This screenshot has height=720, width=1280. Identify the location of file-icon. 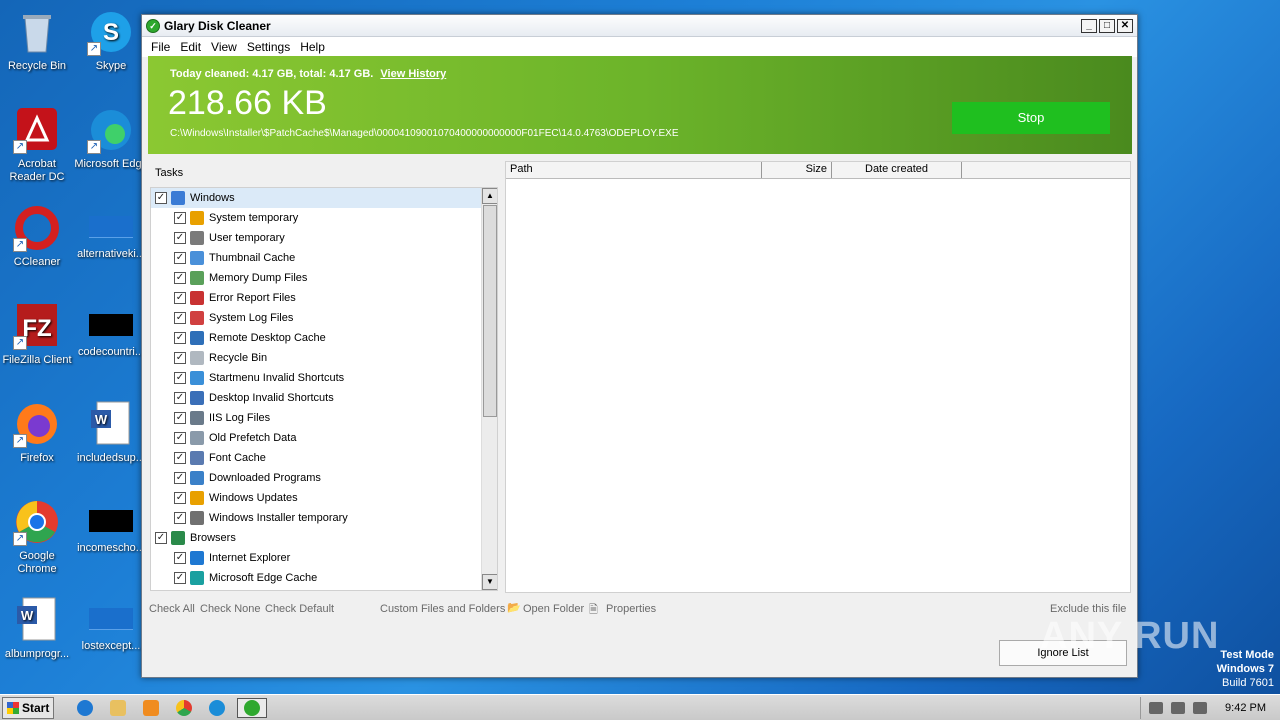
(111, 227).